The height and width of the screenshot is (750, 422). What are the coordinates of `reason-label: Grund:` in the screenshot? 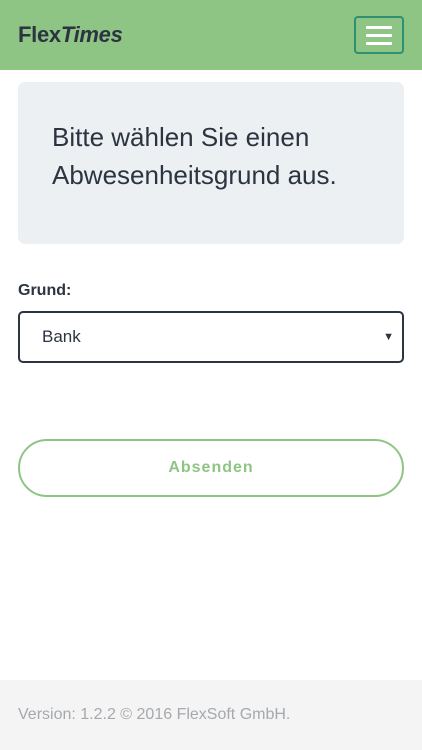 It's located at (45, 290).